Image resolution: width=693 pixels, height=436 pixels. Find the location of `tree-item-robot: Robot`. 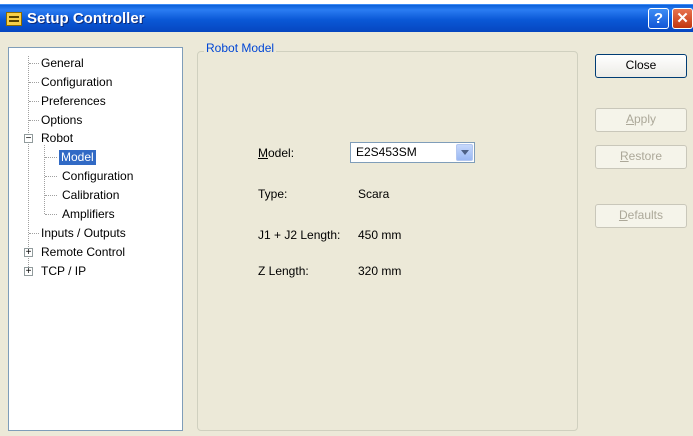

tree-item-robot: Robot is located at coordinates (57, 138).